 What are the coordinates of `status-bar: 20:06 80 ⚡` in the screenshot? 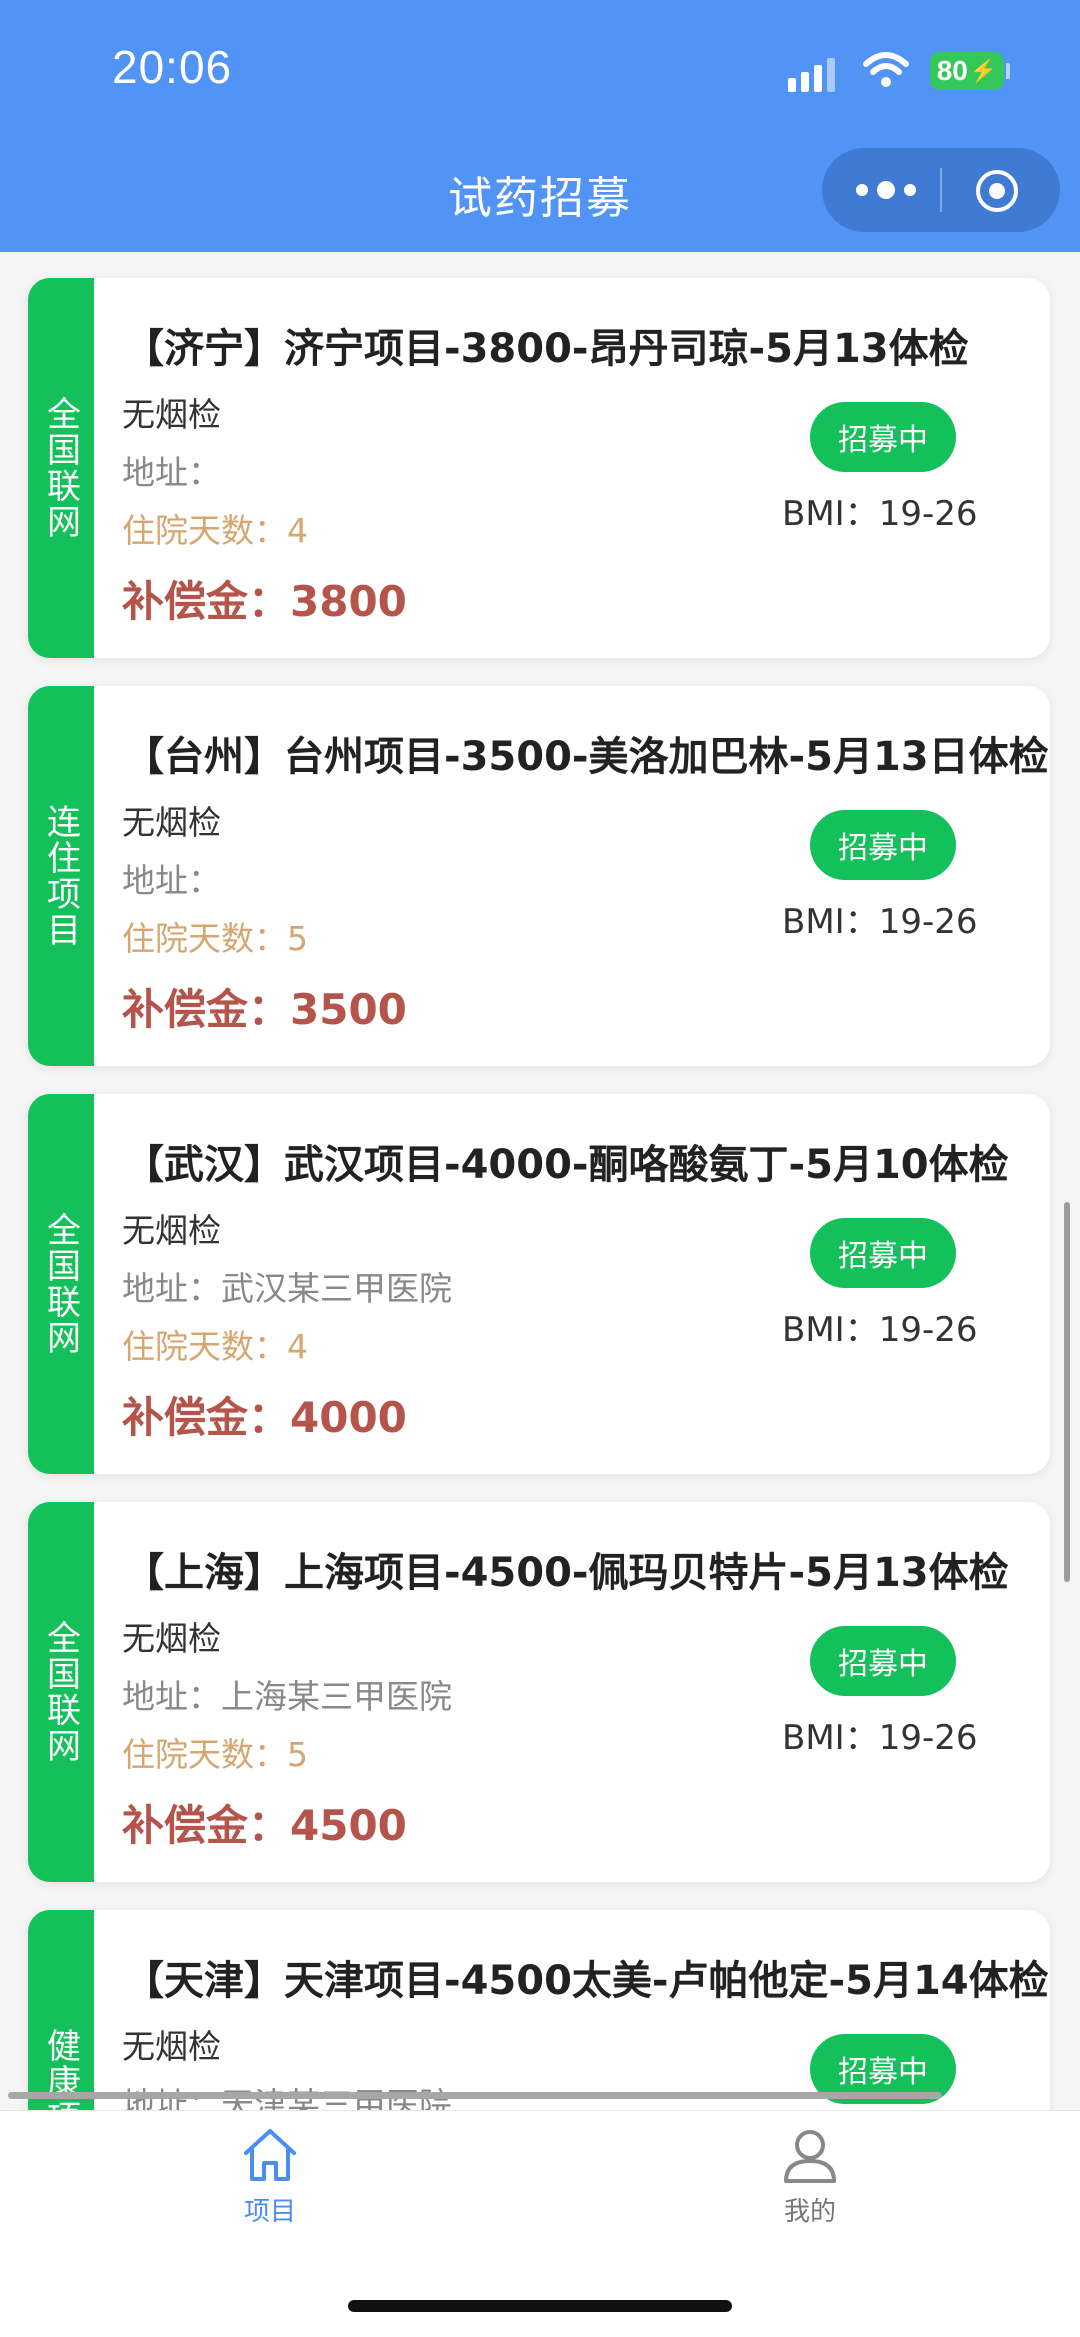 It's located at (540, 70).